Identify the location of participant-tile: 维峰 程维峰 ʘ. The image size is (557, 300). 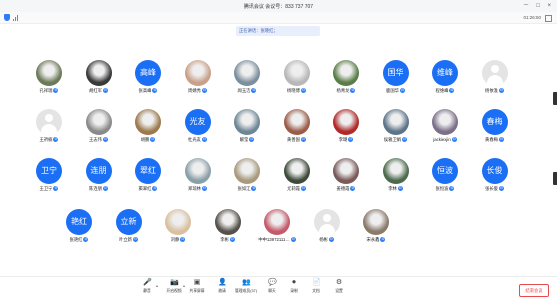
(445, 78).